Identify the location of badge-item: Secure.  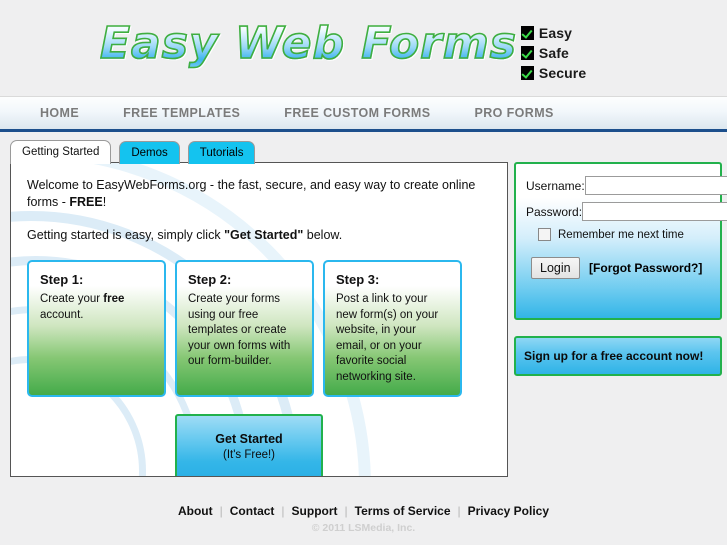
(553, 73).